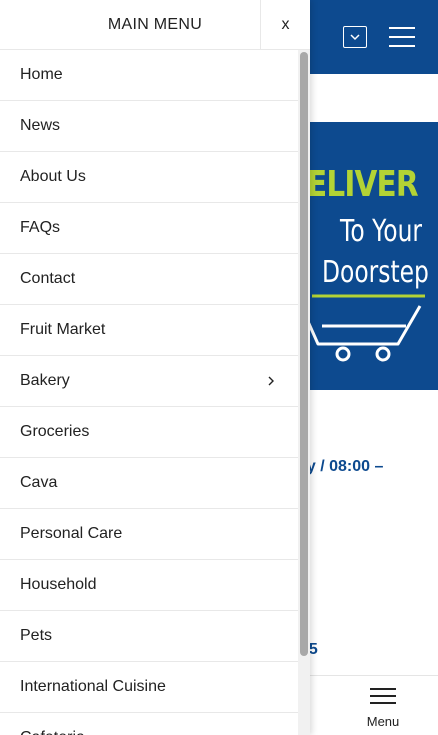 Image resolution: width=438 pixels, height=735 pixels. Describe the element at coordinates (149, 687) in the screenshot. I see `menu-item-international-cuisine: International Cuisine` at that location.